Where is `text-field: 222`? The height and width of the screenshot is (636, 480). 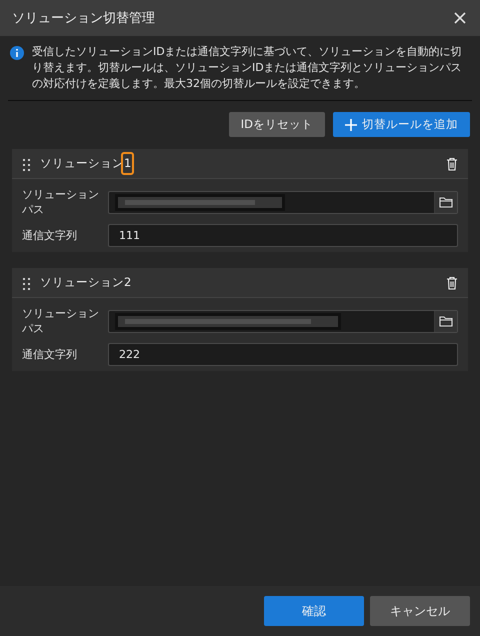 text-field: 222 is located at coordinates (283, 354).